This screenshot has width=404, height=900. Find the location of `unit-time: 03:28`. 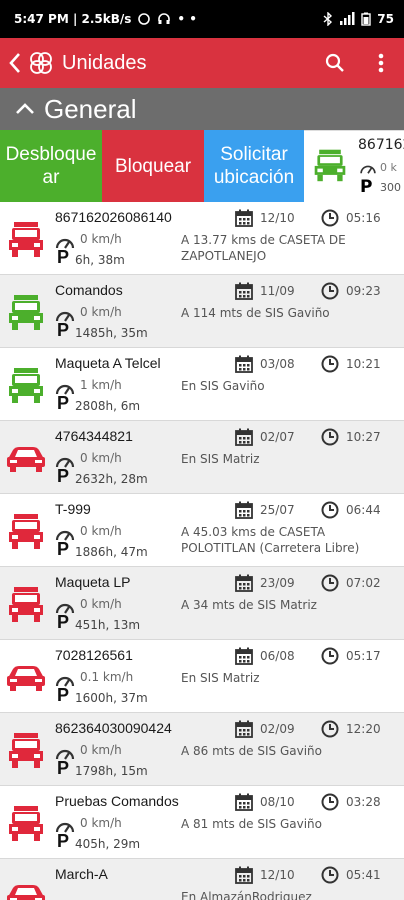

unit-time: 03:28 is located at coordinates (363, 802).